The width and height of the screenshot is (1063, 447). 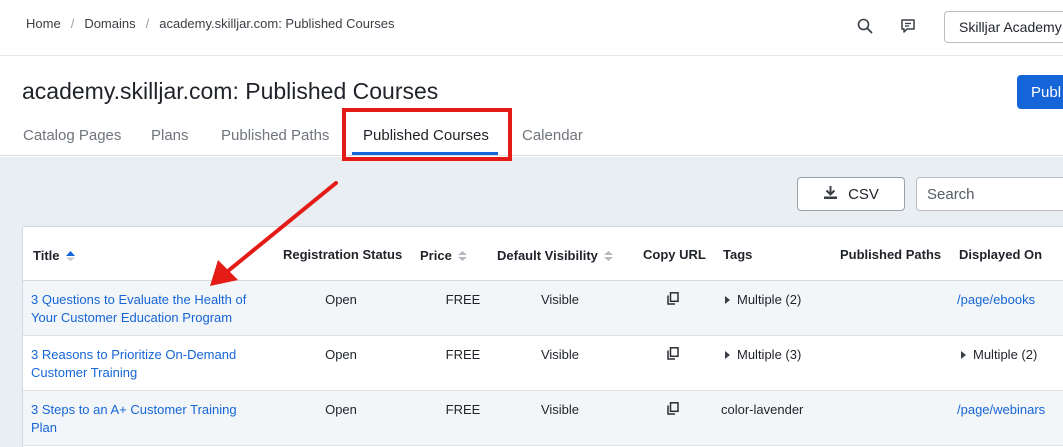 I want to click on chat-icon, so click(x=908, y=26).